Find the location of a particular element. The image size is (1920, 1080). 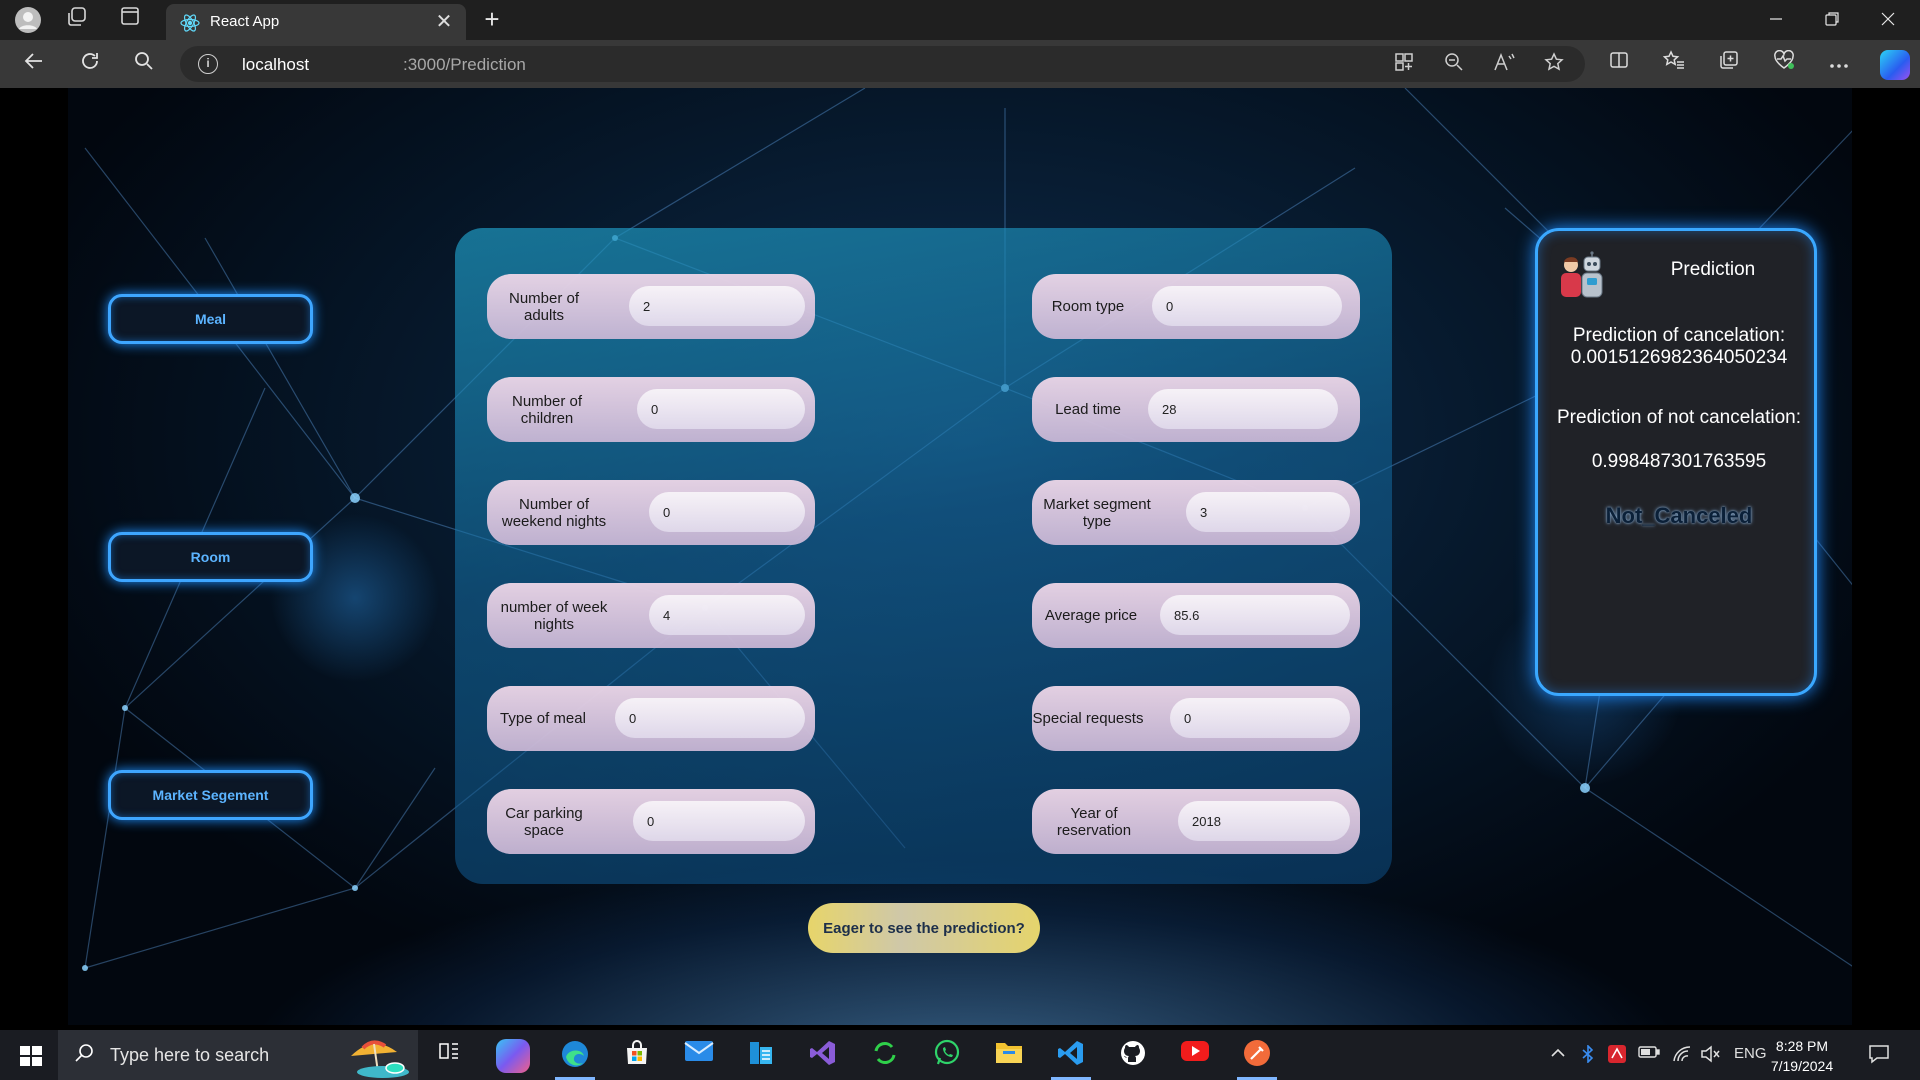

year-of-reservation-input is located at coordinates (1264, 821).